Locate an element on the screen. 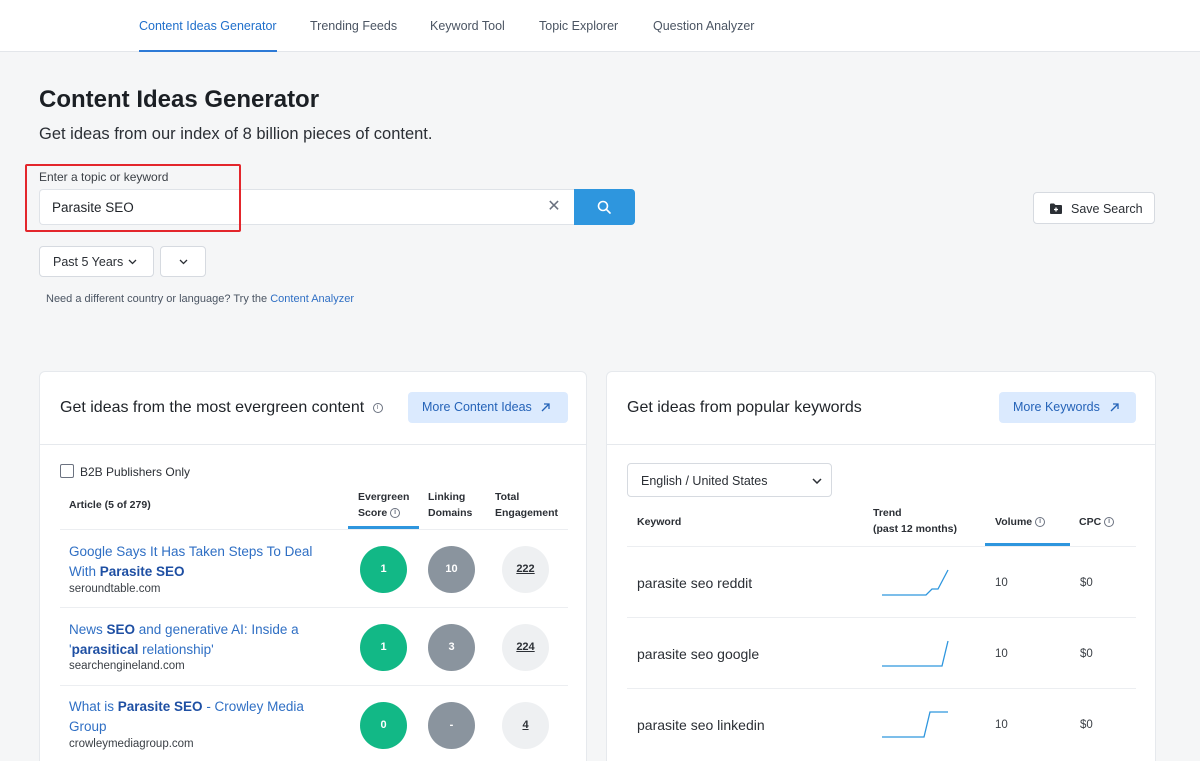 Image resolution: width=1200 pixels, height=761 pixels. col-trend-line1: Trend is located at coordinates (887, 513).